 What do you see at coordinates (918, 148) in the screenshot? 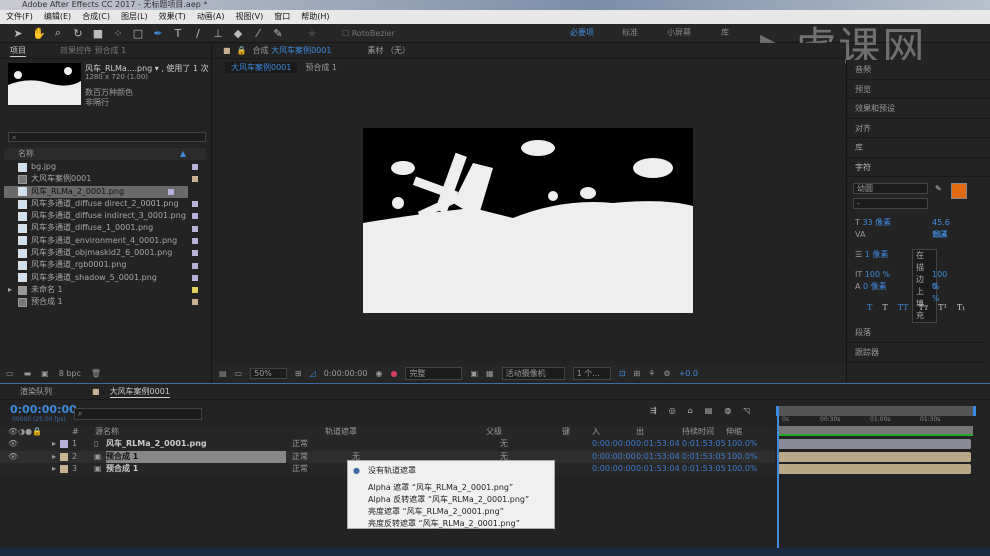
I see `panel-library: 库` at bounding box center [918, 148].